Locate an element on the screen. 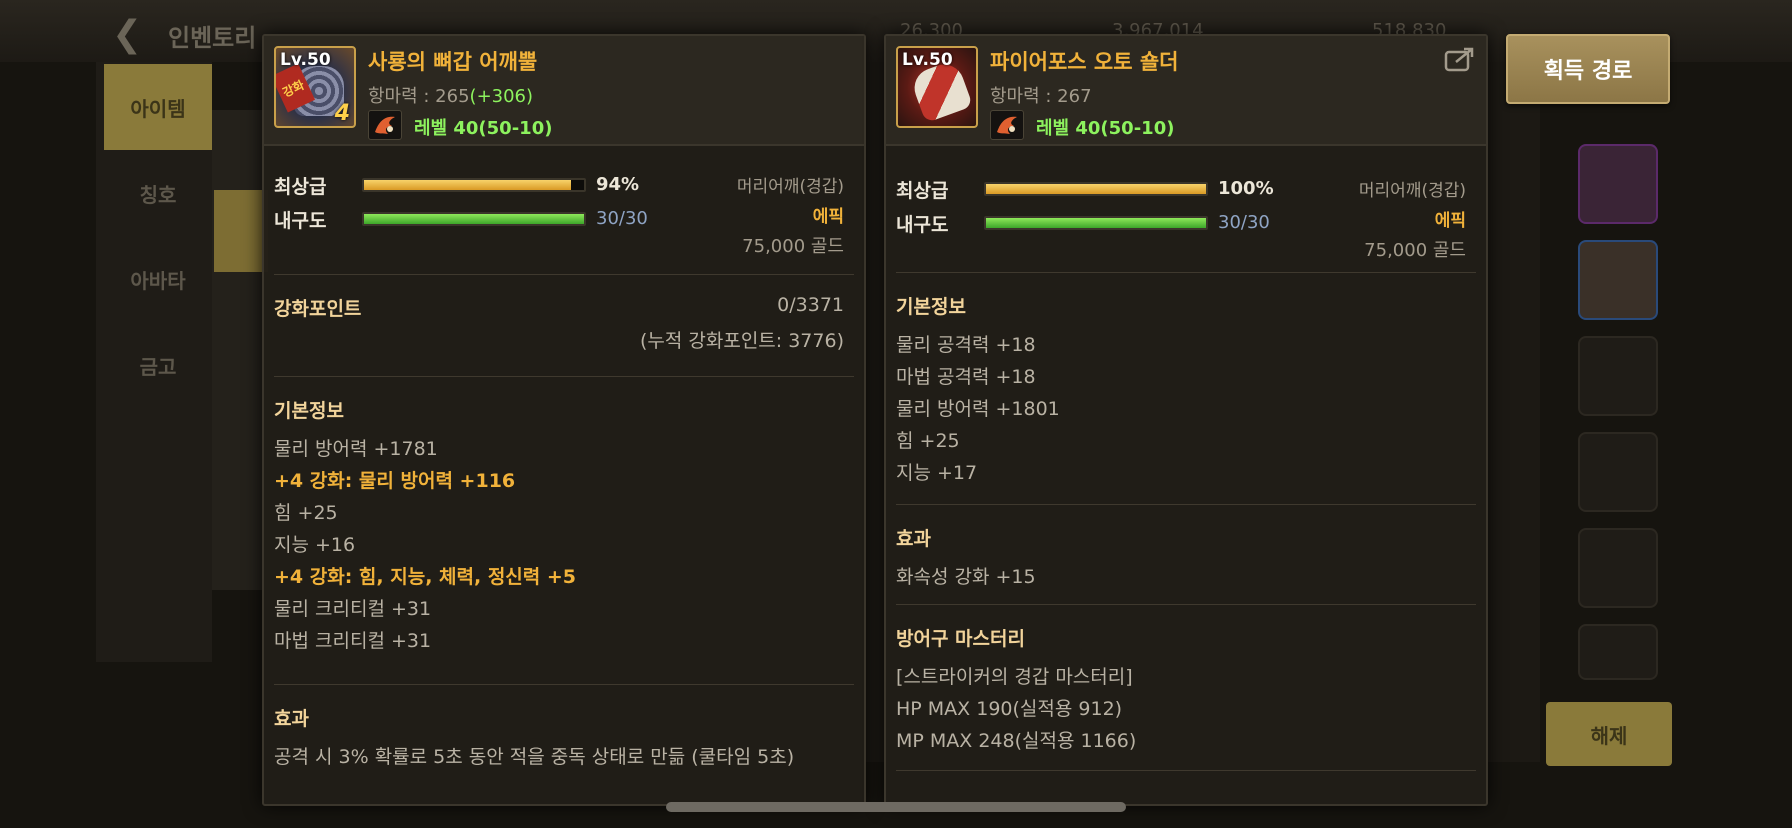 The image size is (1792, 828). item-defense: 항마력 : 267 is located at coordinates (1041, 96).